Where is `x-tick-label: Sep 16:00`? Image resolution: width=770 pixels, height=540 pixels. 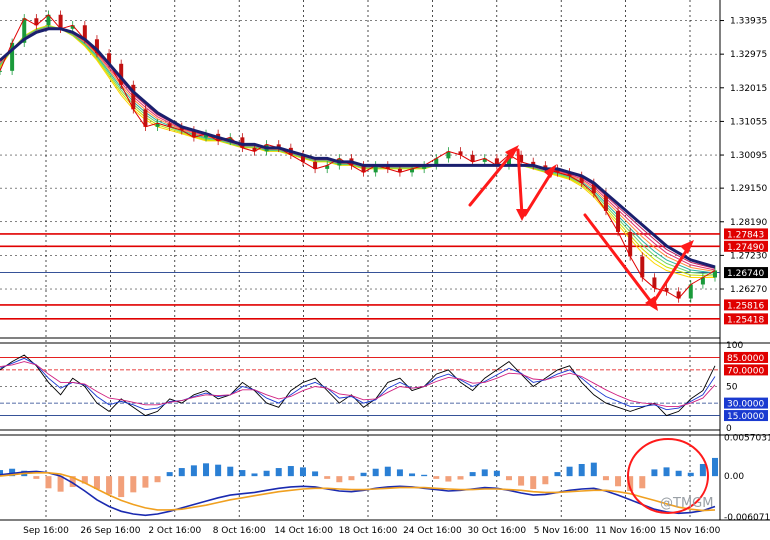
x-tick-label: Sep 16:00 is located at coordinates (46, 531).